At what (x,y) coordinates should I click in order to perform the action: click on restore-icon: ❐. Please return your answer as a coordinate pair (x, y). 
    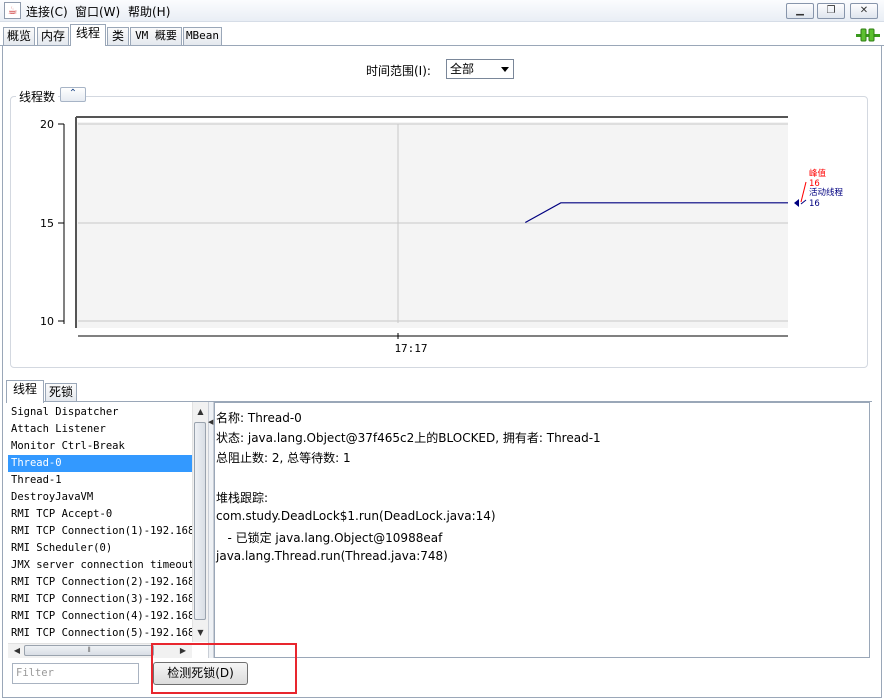
    Looking at the image, I should click on (831, 11).